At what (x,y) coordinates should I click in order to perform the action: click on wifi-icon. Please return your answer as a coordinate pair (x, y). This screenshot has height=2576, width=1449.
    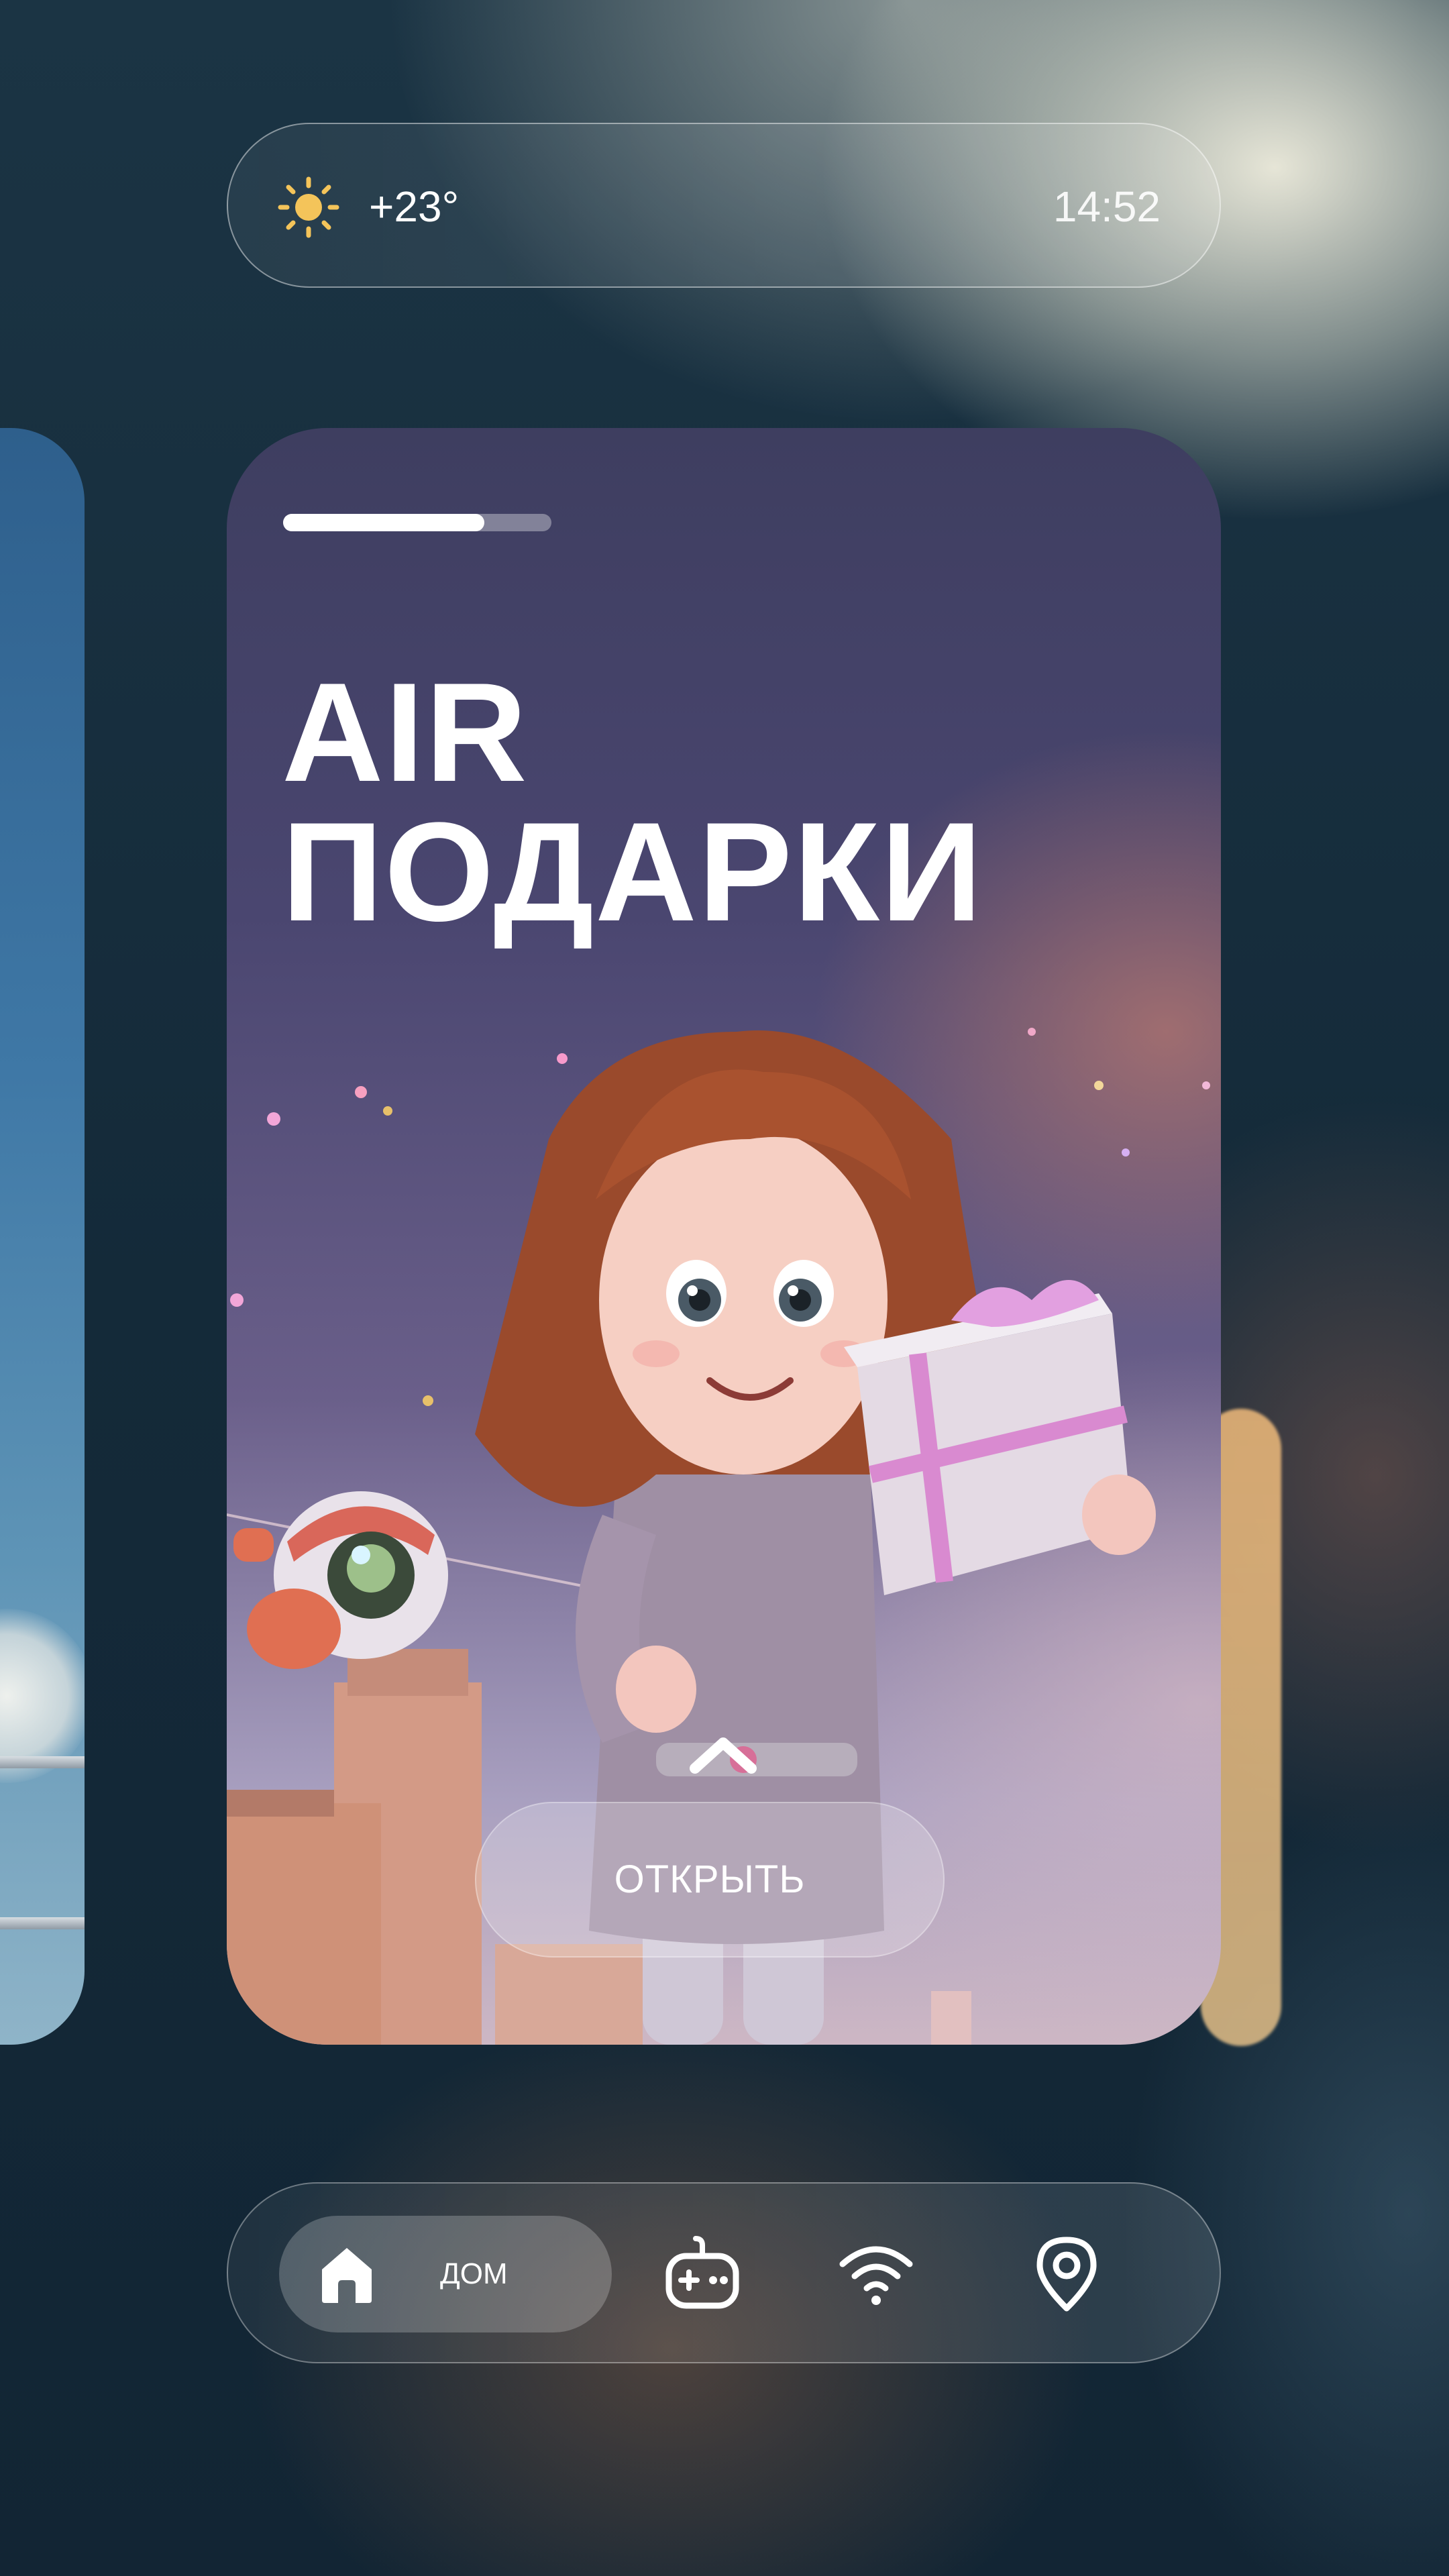
    Looking at the image, I should click on (876, 2273).